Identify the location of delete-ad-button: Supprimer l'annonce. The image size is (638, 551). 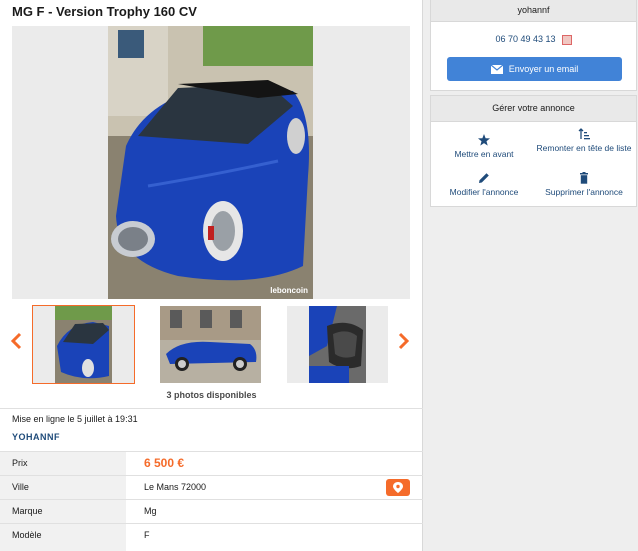
(584, 185).